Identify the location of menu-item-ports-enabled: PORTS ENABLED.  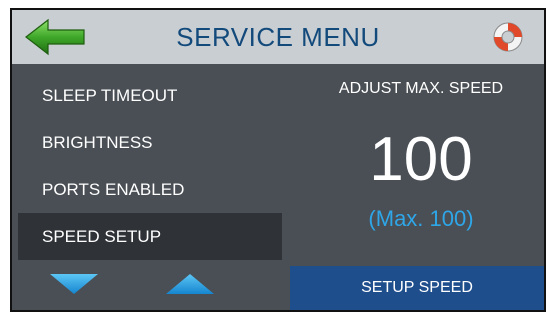
(150, 189).